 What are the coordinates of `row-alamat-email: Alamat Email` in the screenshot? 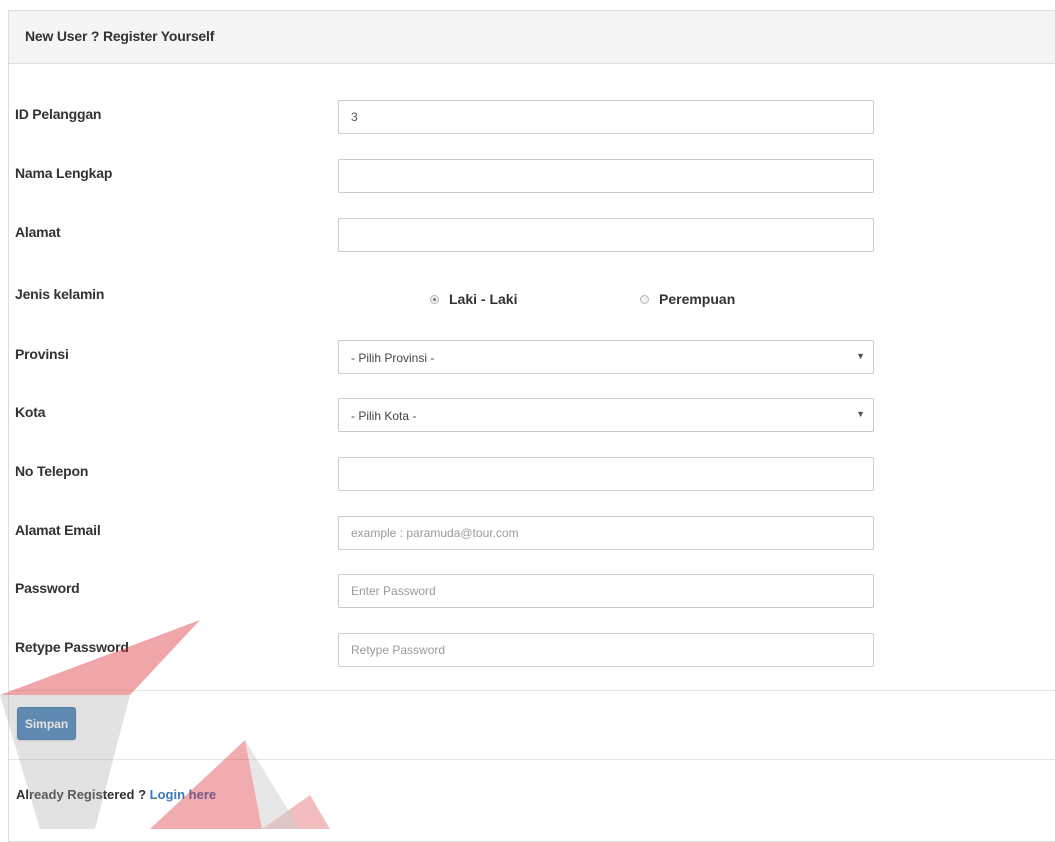 It's located at (527, 534).